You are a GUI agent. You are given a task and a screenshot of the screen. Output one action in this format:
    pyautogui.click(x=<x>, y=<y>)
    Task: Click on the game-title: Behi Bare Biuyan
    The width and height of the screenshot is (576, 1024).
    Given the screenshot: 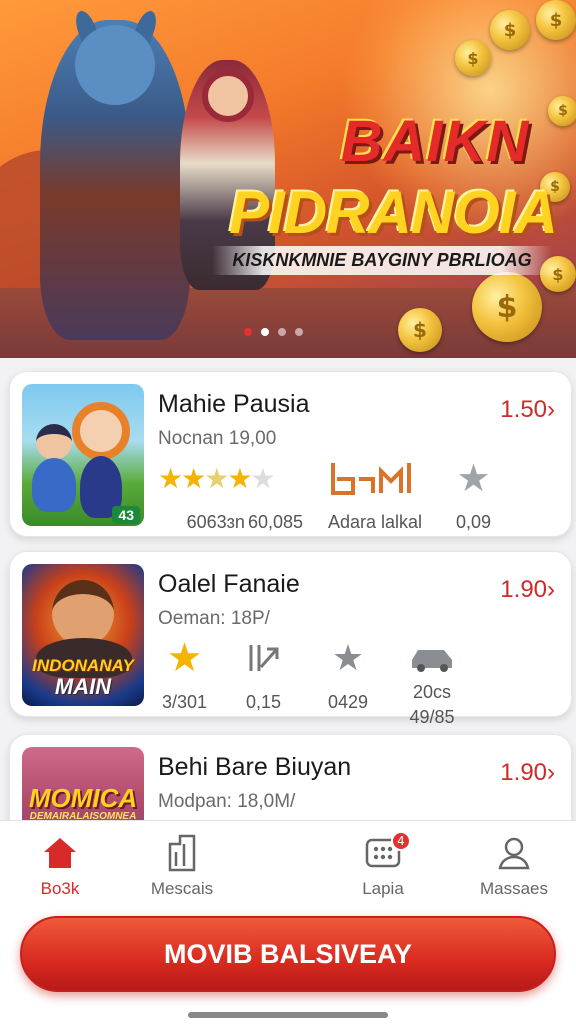 What is the action you would take?
    pyautogui.click(x=255, y=767)
    